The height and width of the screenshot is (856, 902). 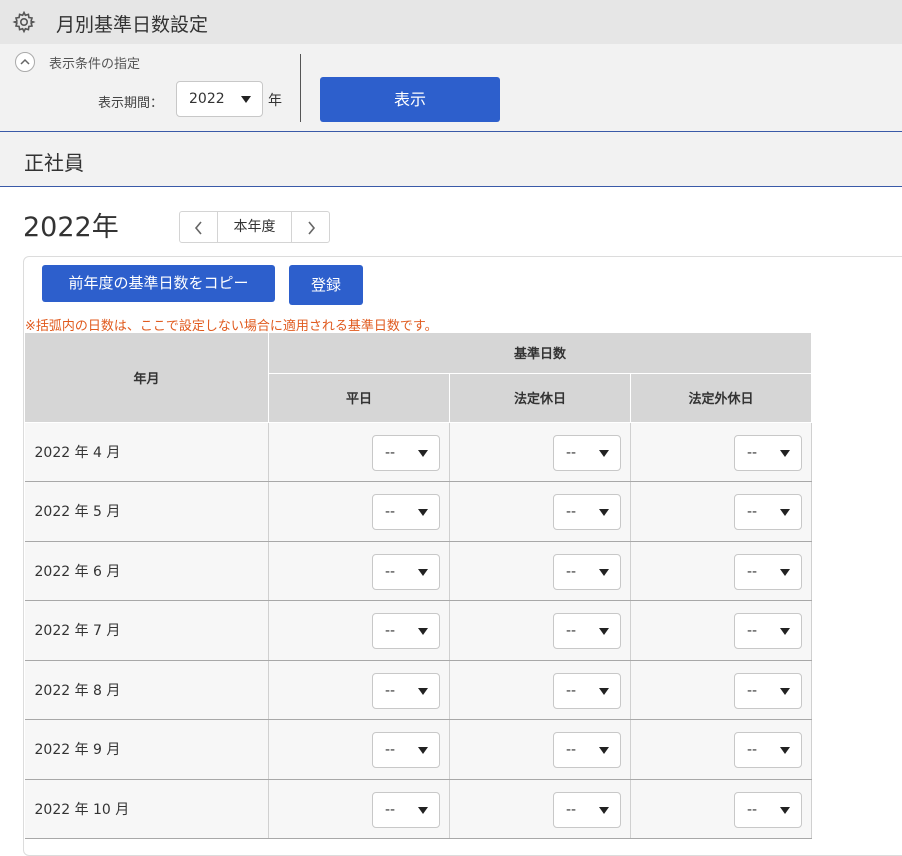 I want to click on year-unit-label: 年, so click(x=275, y=101).